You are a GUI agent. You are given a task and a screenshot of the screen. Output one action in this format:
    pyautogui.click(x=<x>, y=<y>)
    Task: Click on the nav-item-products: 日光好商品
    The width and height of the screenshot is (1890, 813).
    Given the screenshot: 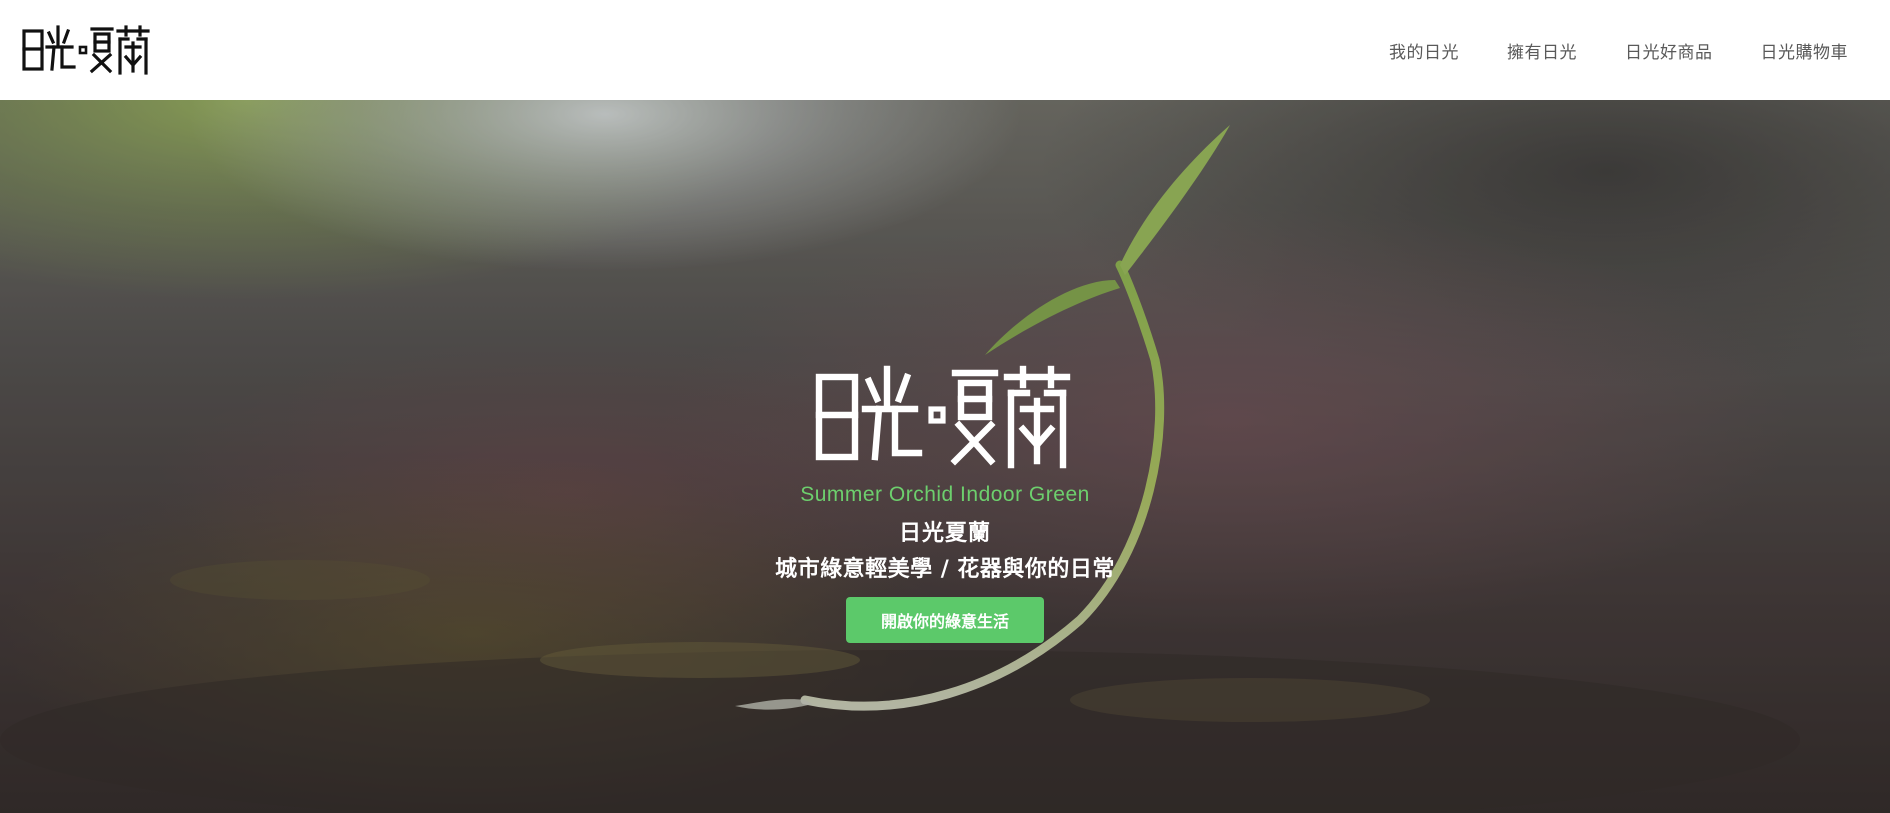 What is the action you would take?
    pyautogui.click(x=1669, y=50)
    